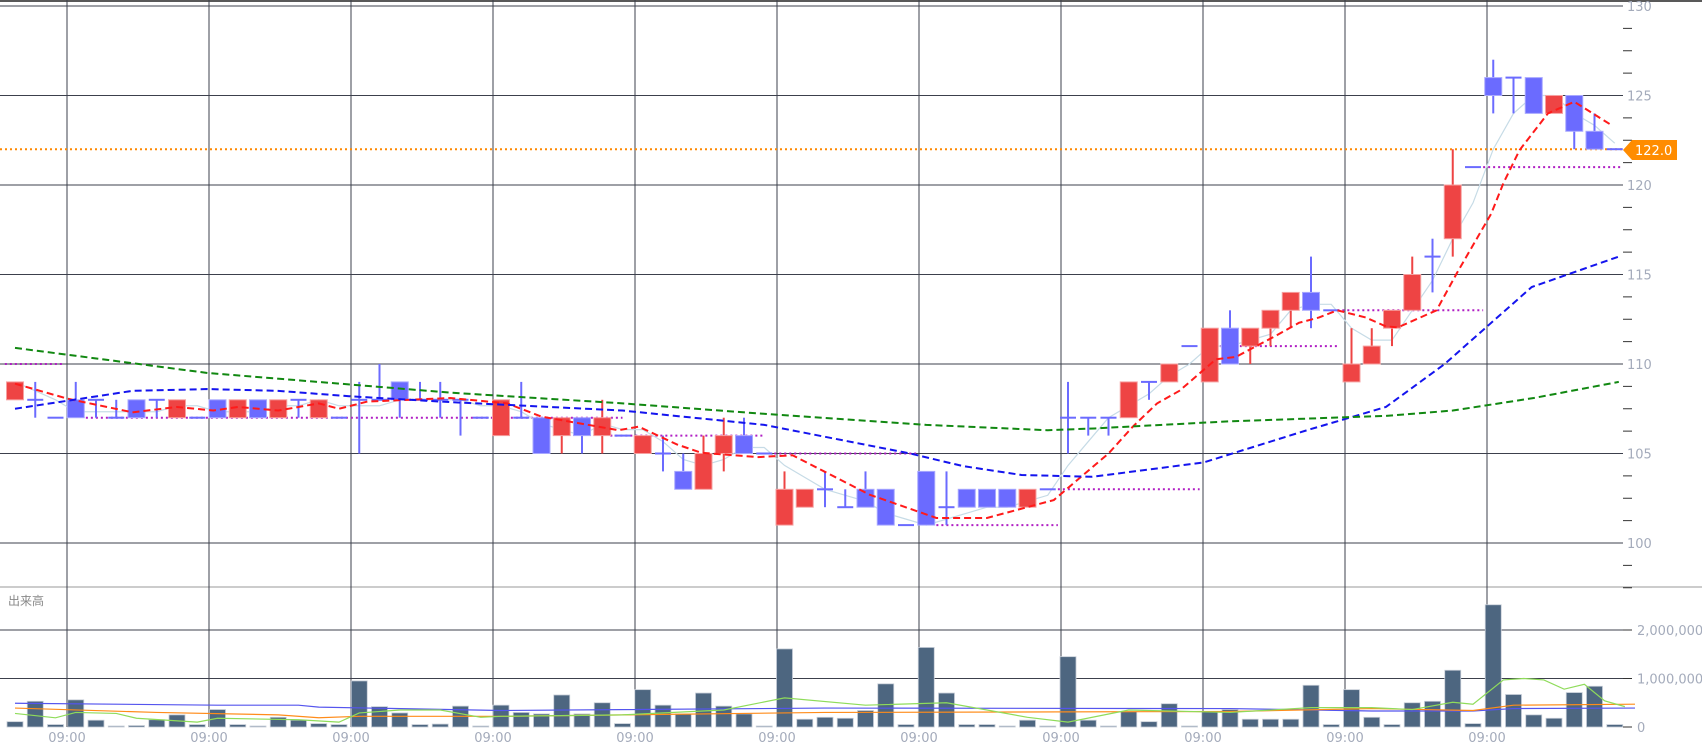 The width and height of the screenshot is (1702, 755). What do you see at coordinates (1669, 631) in the screenshot?
I see `volume-tick-label: 2,000,000` at bounding box center [1669, 631].